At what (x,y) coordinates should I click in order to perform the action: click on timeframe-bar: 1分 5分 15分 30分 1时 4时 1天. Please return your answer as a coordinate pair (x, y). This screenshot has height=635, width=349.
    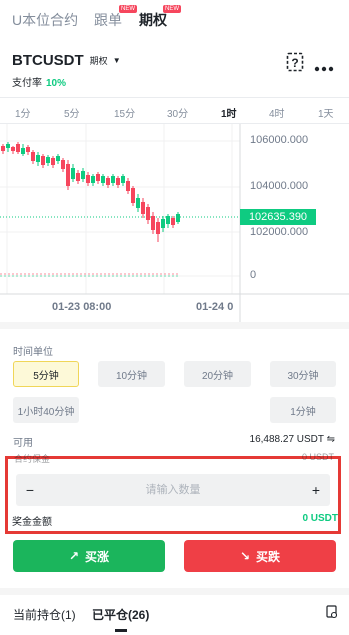
    Looking at the image, I should click on (174, 111).